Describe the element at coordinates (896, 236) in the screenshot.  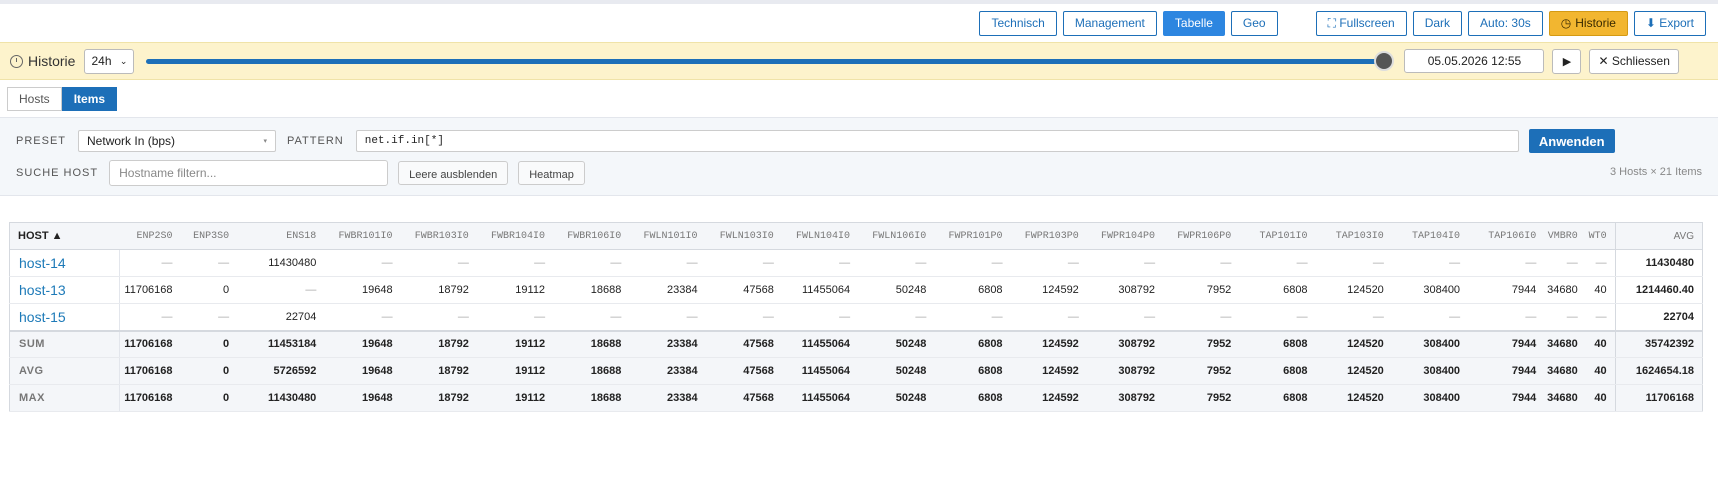
I see `column-header-fwln106i0: FWLN106I0` at that location.